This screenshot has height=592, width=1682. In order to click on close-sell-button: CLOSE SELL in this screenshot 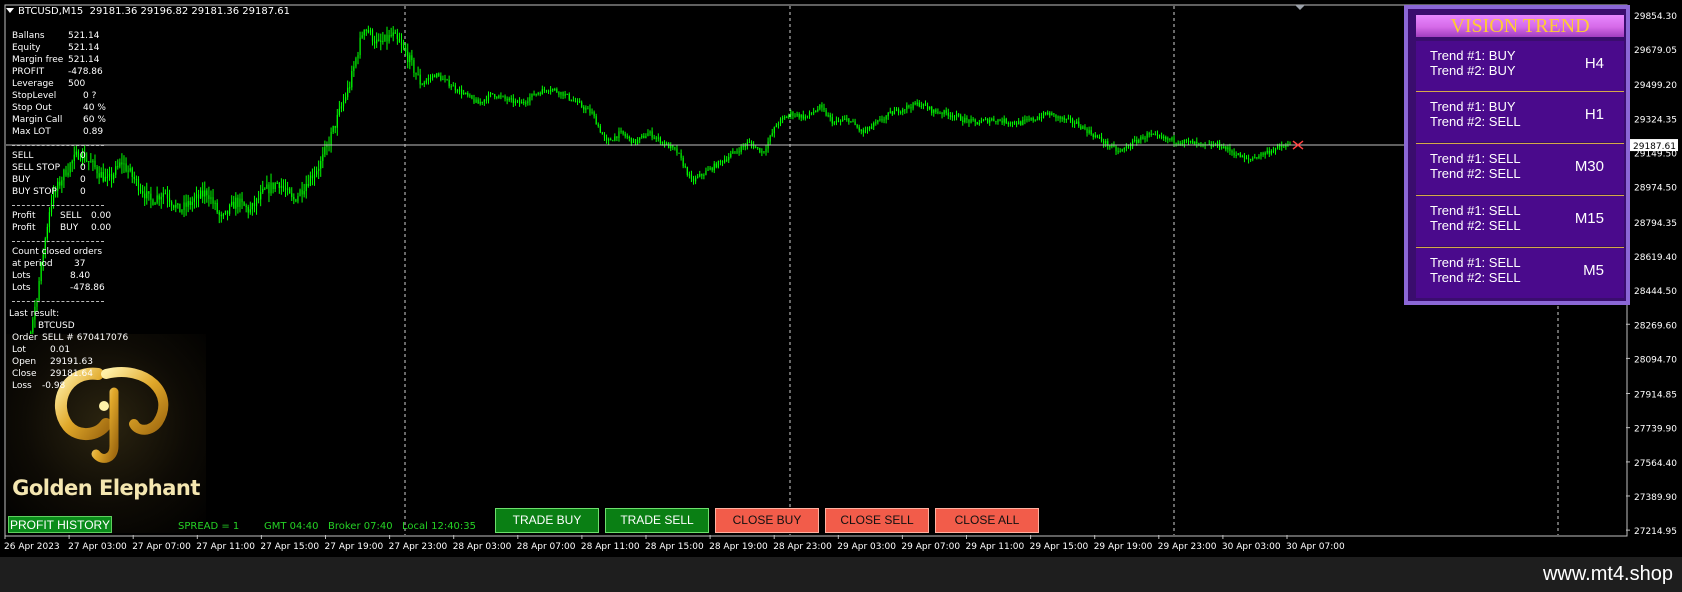, I will do `click(877, 520)`.